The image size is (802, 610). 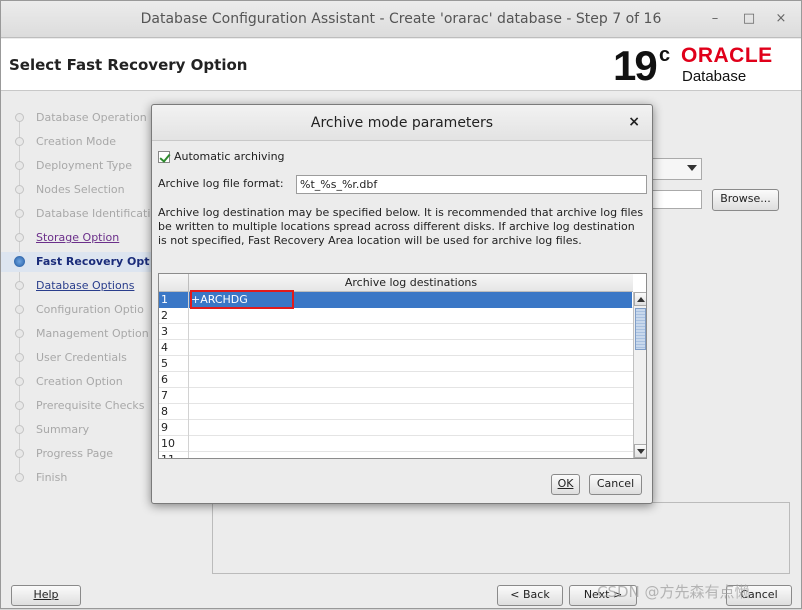 I want to click on help-label: Help, so click(x=46, y=594).